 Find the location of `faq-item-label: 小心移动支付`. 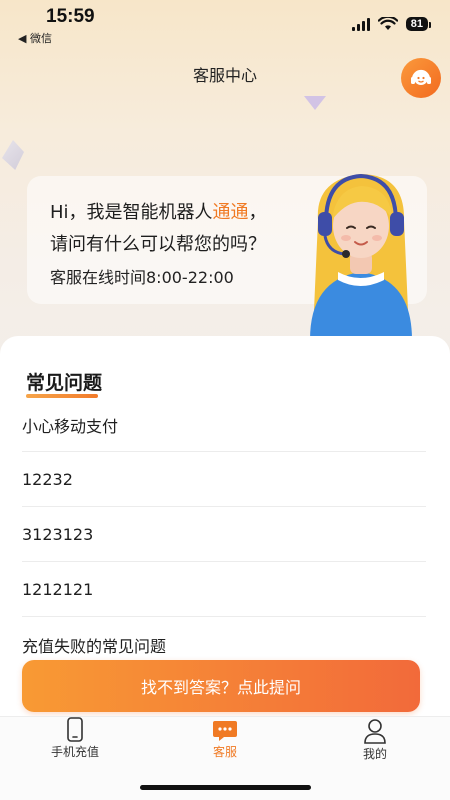

faq-item-label: 小心移动支付 is located at coordinates (70, 426).